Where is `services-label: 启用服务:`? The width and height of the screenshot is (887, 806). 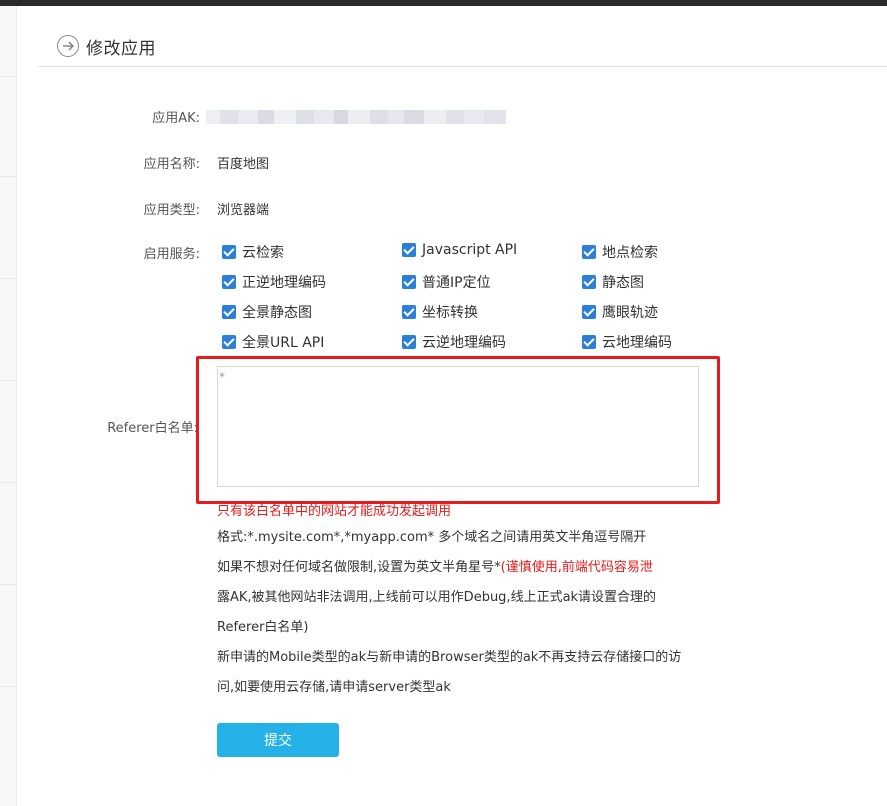 services-label: 启用服务: is located at coordinates (171, 254).